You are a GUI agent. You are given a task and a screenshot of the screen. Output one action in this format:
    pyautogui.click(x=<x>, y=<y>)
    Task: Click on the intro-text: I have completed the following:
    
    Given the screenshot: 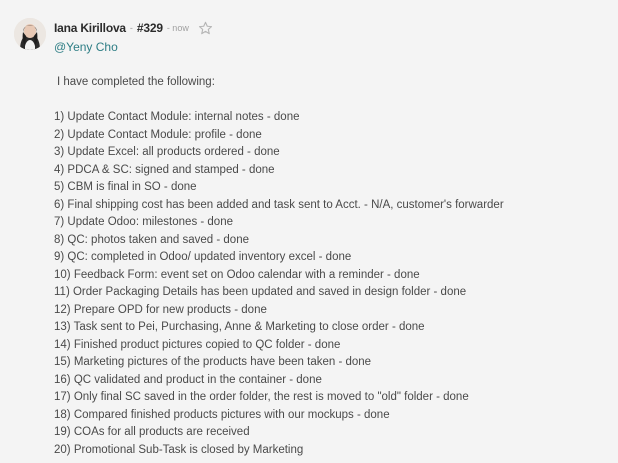 What is the action you would take?
    pyautogui.click(x=136, y=82)
    